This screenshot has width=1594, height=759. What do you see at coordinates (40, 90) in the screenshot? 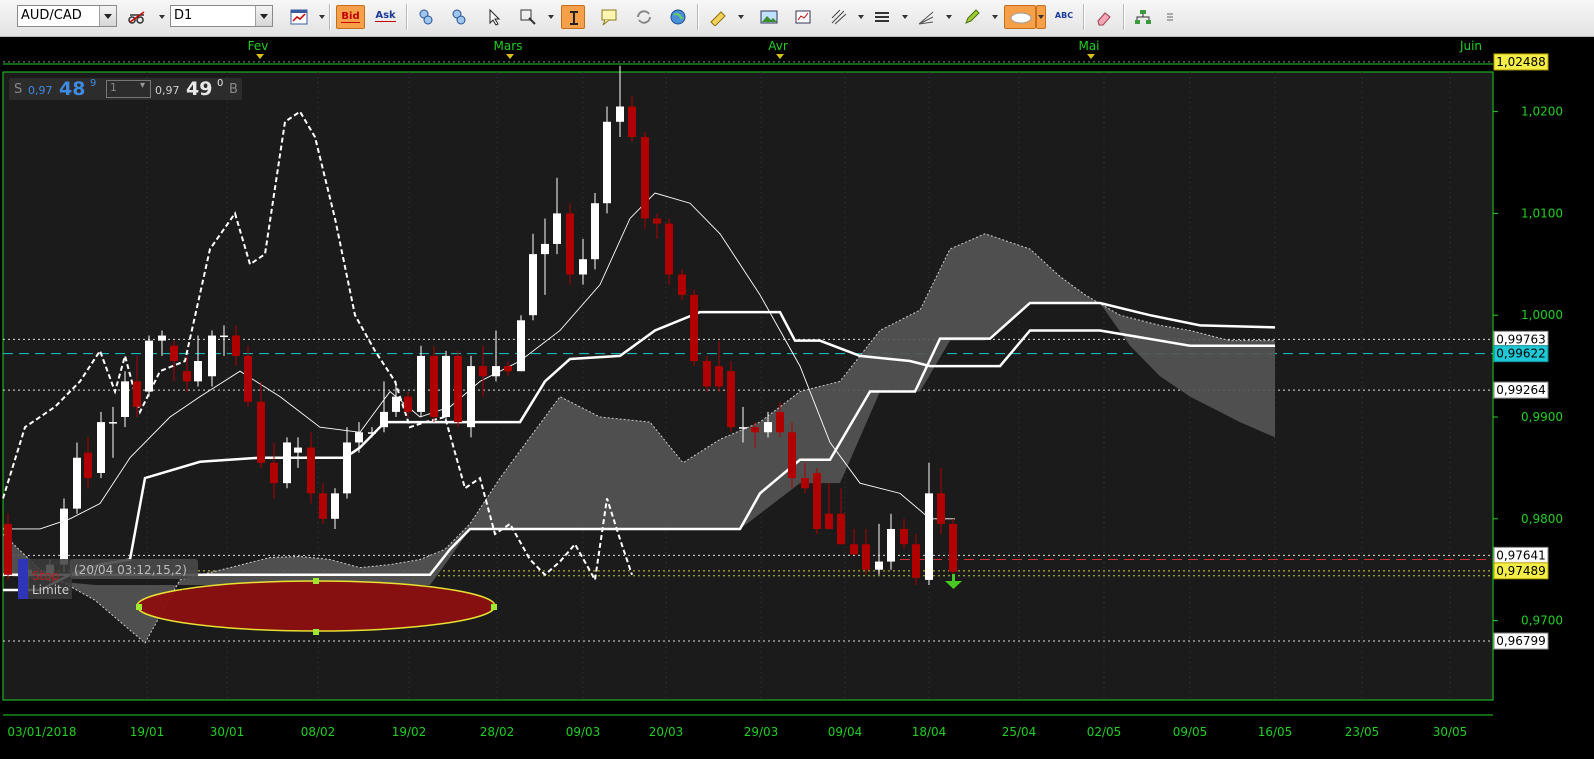
I see `sell-price-small: 0,97` at bounding box center [40, 90].